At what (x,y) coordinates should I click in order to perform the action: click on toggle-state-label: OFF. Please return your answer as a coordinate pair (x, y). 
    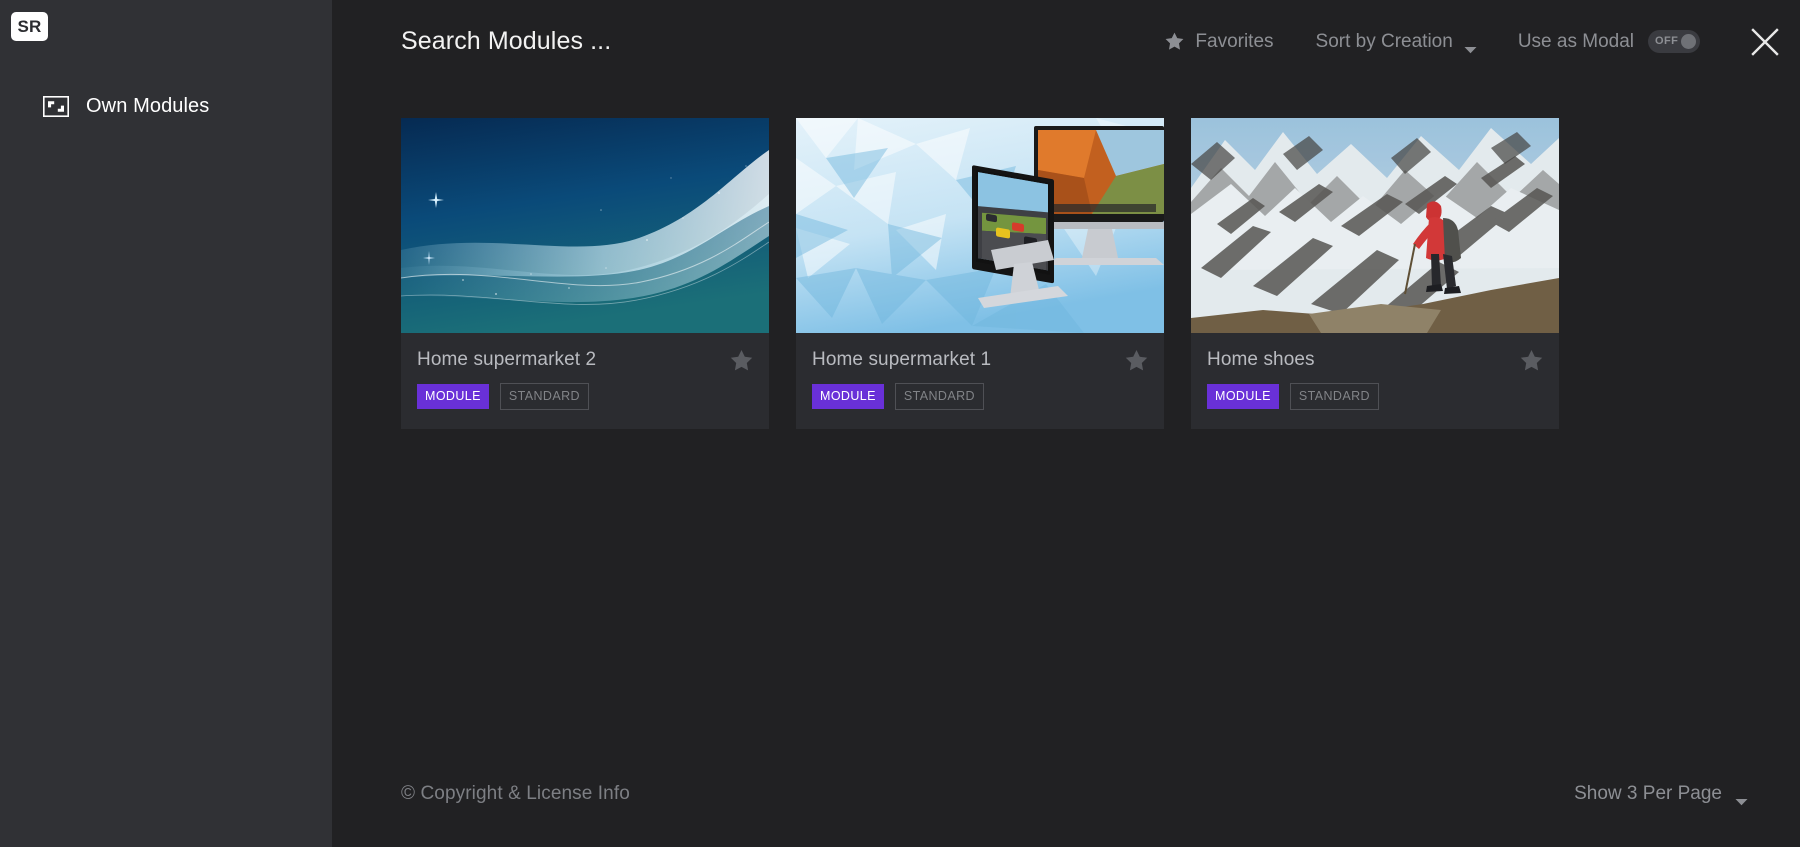
    Looking at the image, I should click on (1667, 41).